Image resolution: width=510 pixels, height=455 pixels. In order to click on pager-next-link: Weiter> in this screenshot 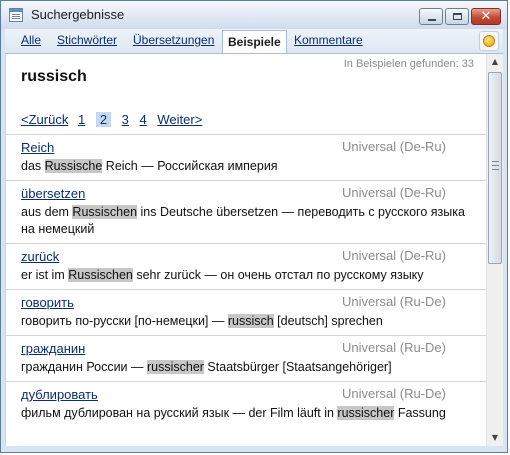, I will do `click(179, 119)`.